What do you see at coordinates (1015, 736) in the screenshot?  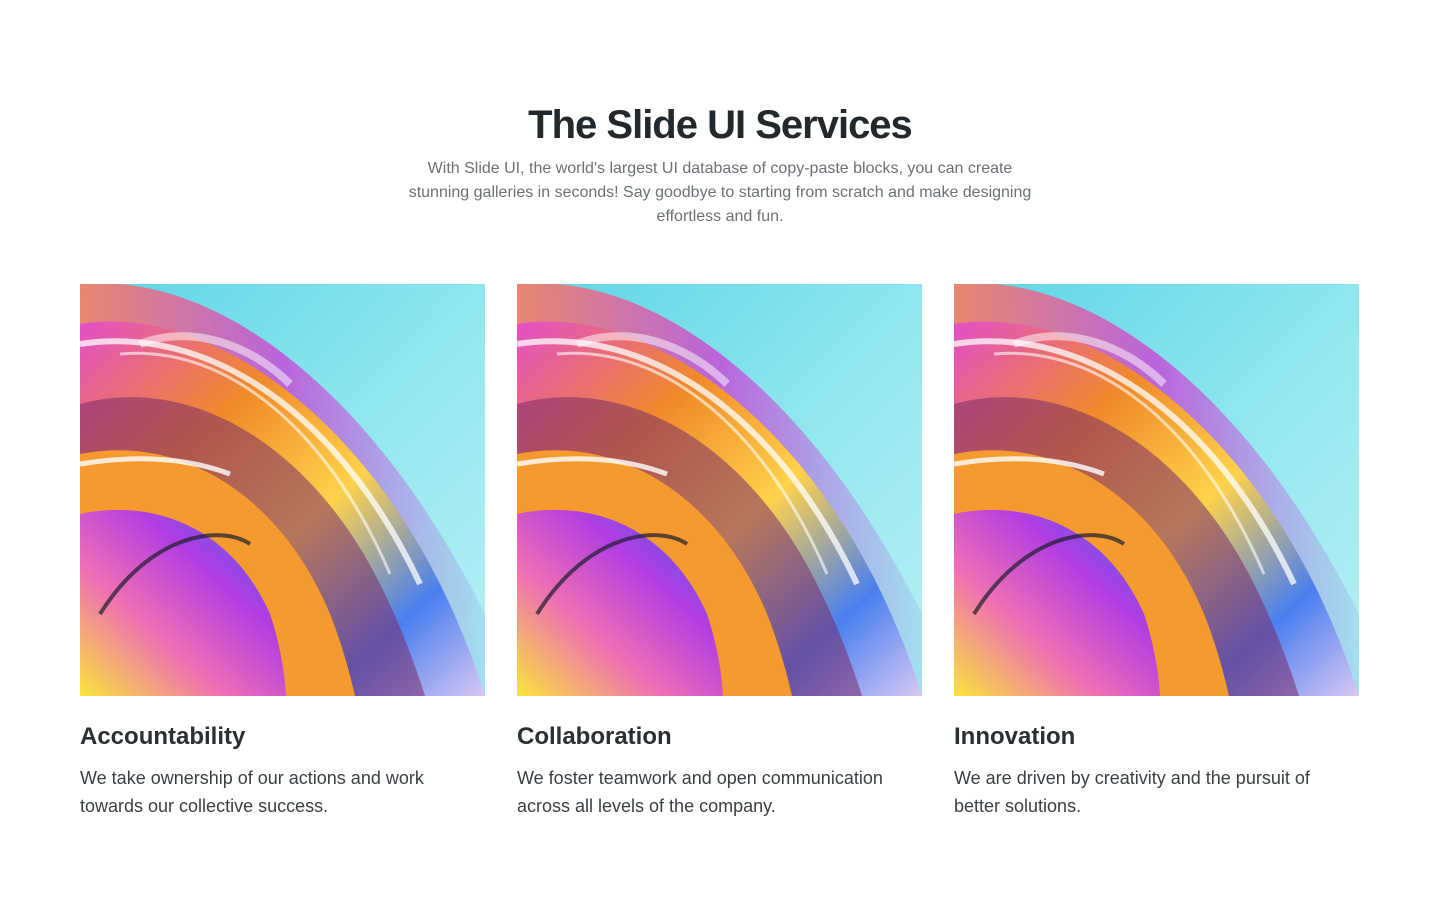 I see `card-title: Innovation` at bounding box center [1015, 736].